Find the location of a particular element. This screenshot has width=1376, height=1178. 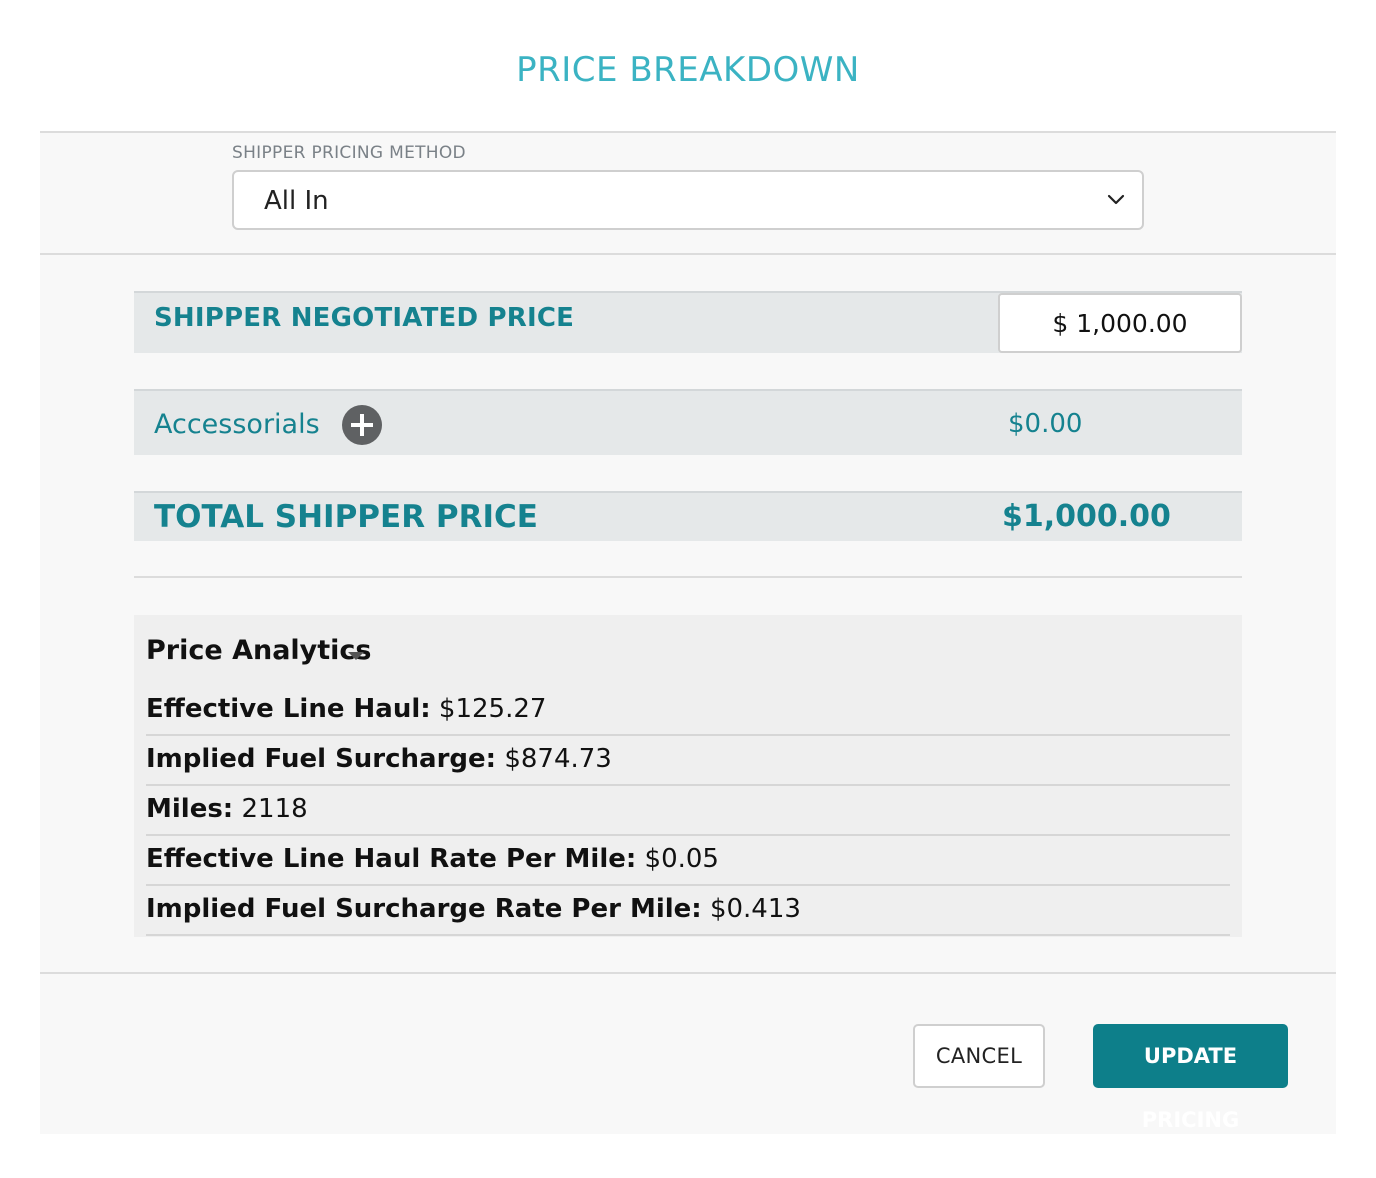

accessorials-value: $0.00 is located at coordinates (1045, 424).